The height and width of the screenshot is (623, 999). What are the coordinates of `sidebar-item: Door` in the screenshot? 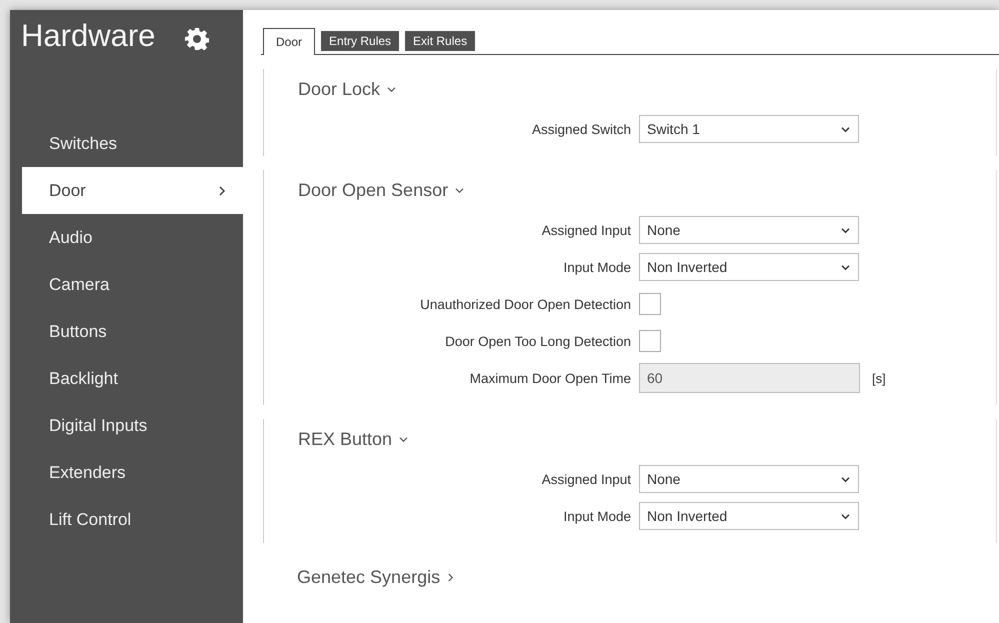 It's located at (132, 190).